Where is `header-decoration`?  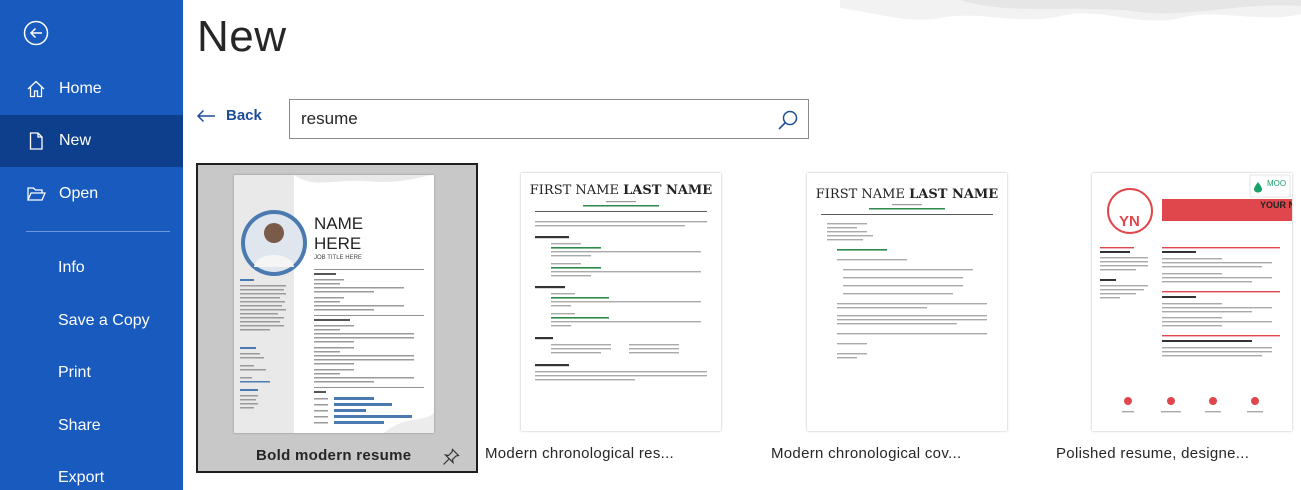 header-decoration is located at coordinates (1070, 10).